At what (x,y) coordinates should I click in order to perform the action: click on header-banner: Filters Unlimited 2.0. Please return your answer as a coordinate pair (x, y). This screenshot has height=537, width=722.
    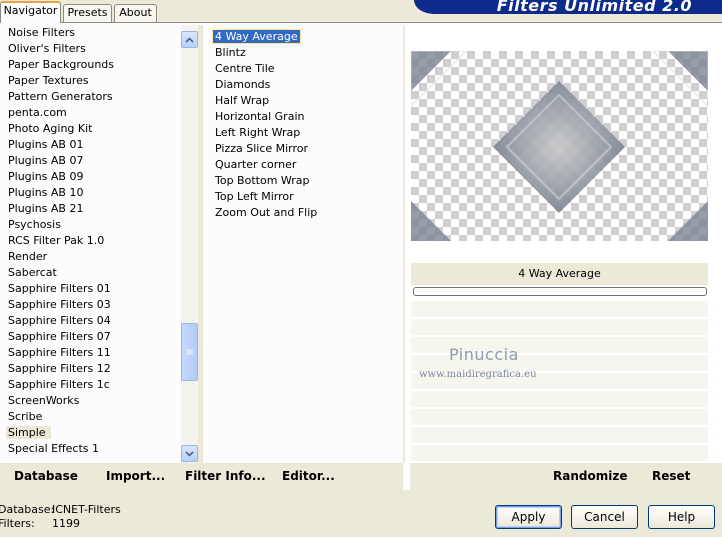
    Looking at the image, I should click on (568, 7).